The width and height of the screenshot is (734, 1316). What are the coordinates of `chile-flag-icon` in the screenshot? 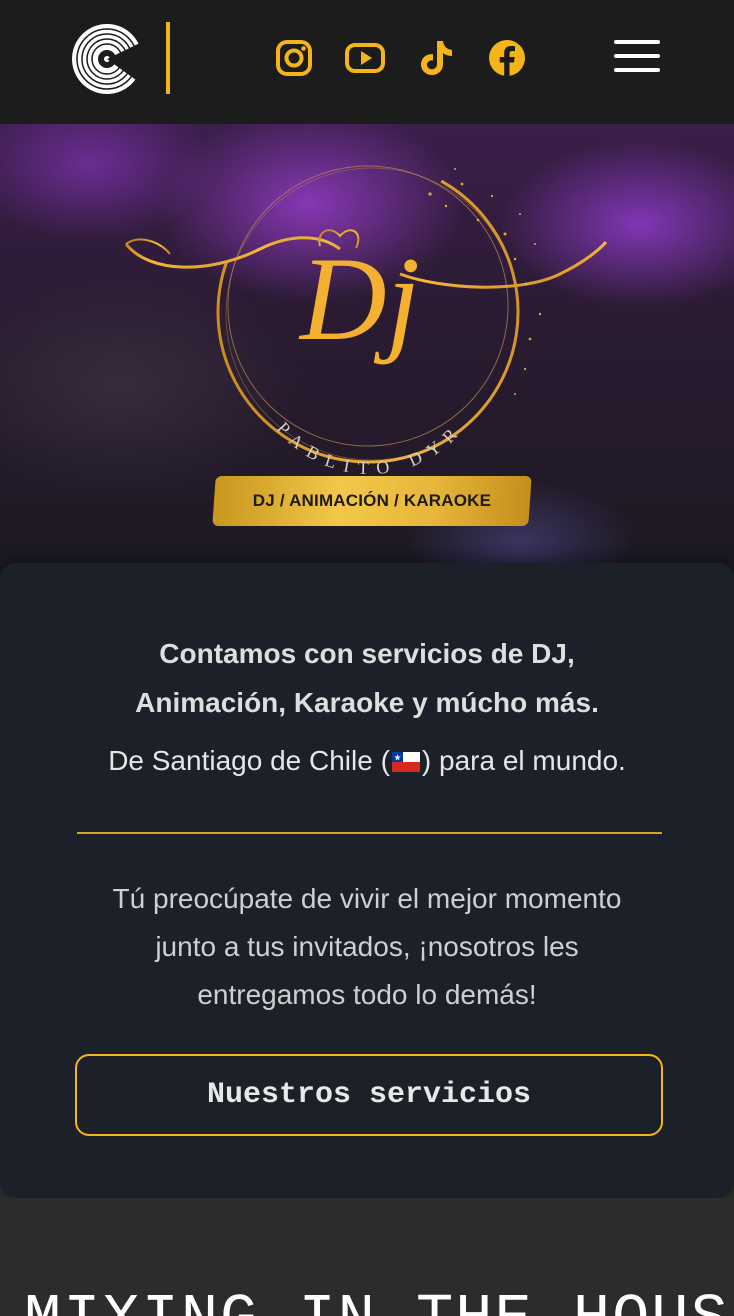 It's located at (405, 762).